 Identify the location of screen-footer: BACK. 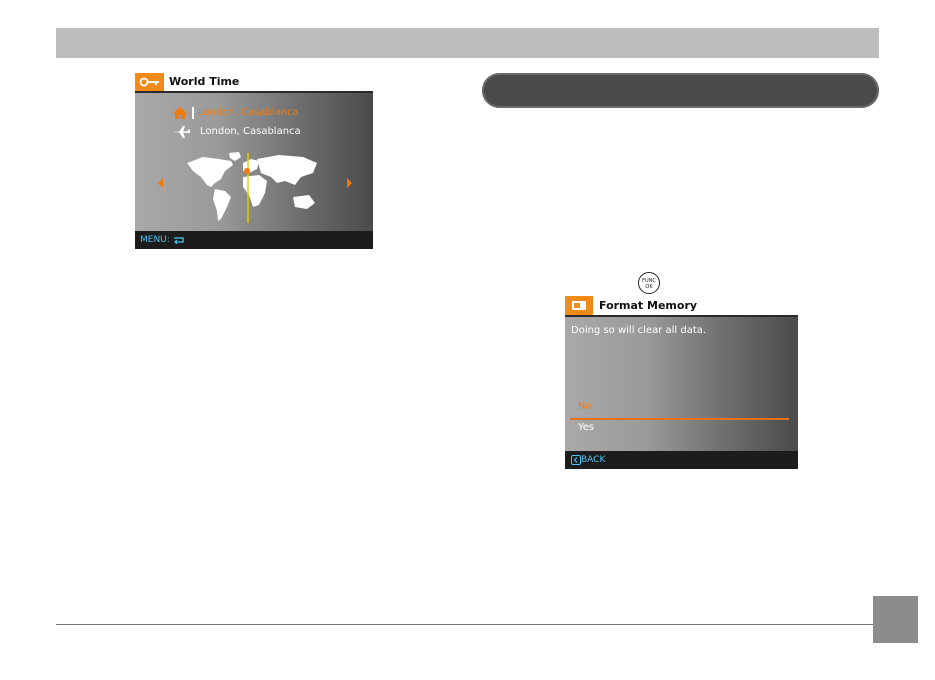
(681, 460).